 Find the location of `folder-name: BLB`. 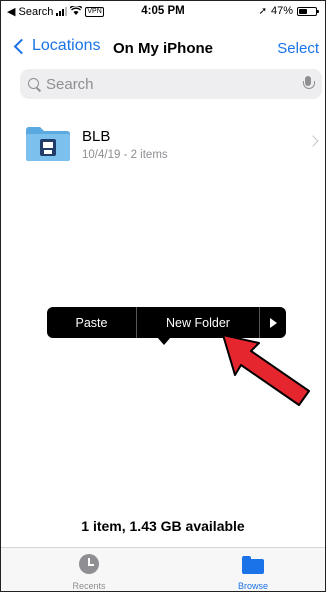

folder-name: BLB is located at coordinates (96, 136).